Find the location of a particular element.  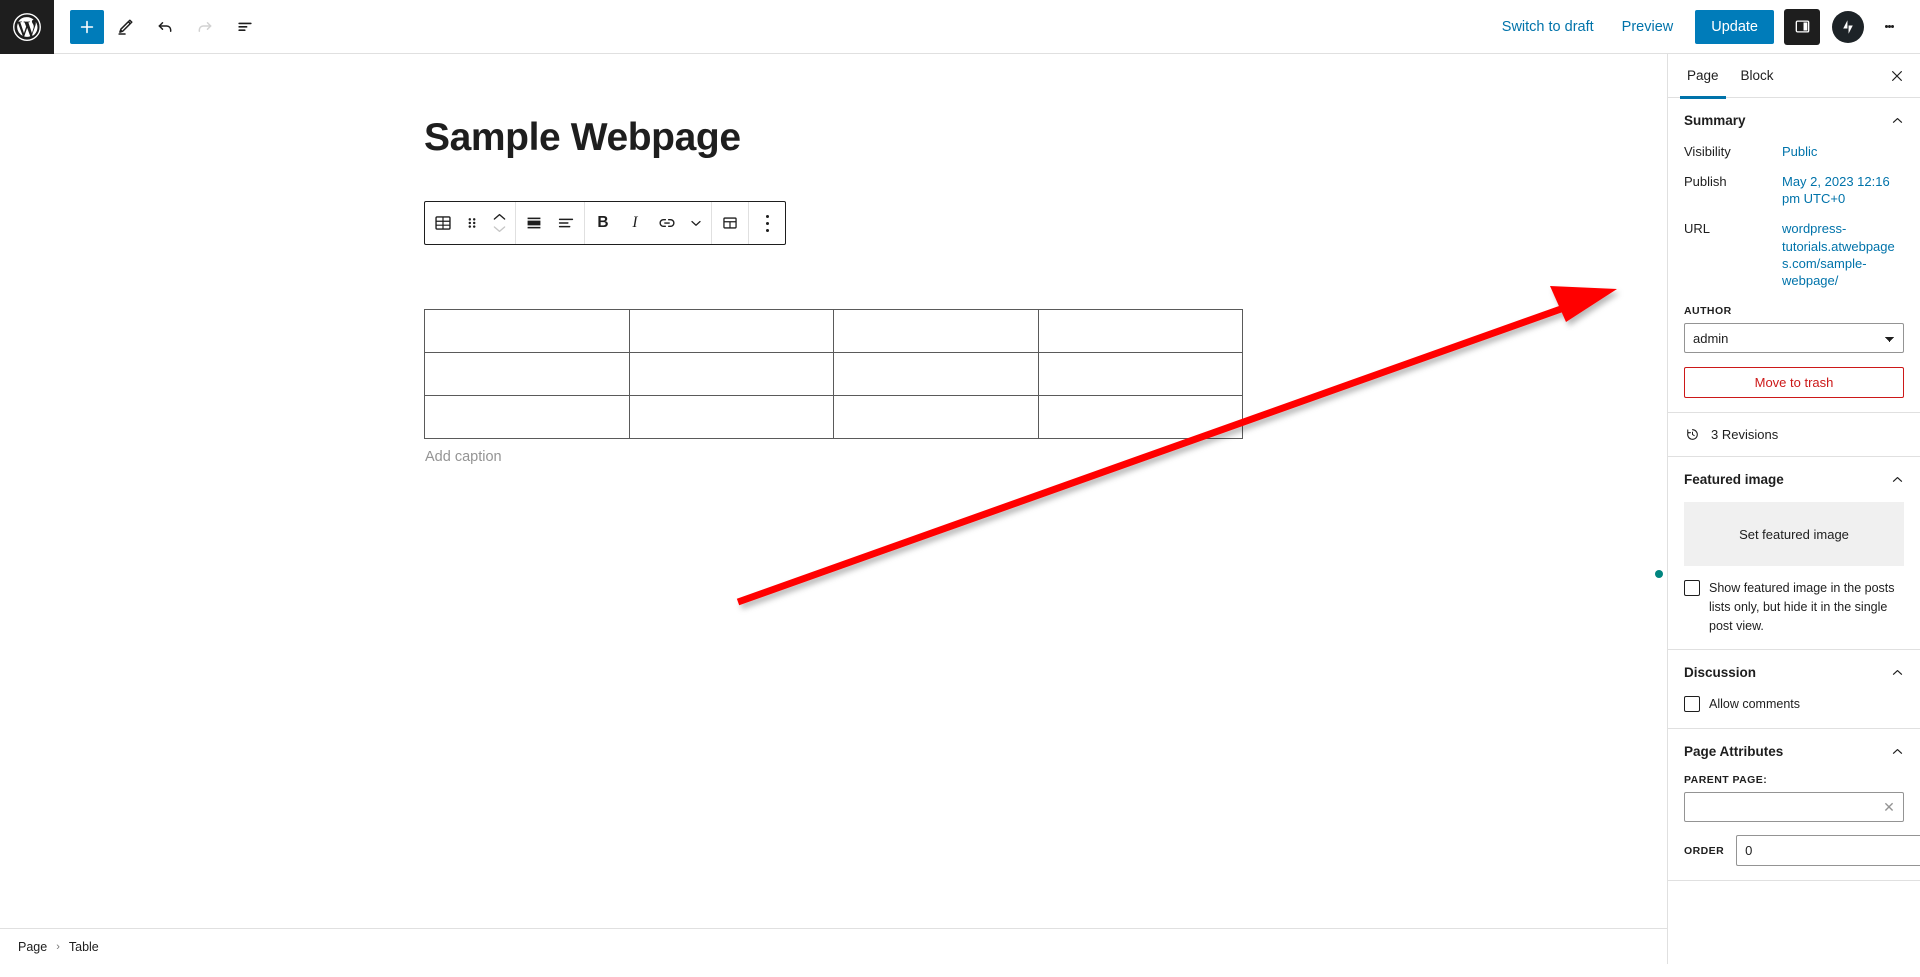

parent-page-input is located at coordinates (1794, 807).